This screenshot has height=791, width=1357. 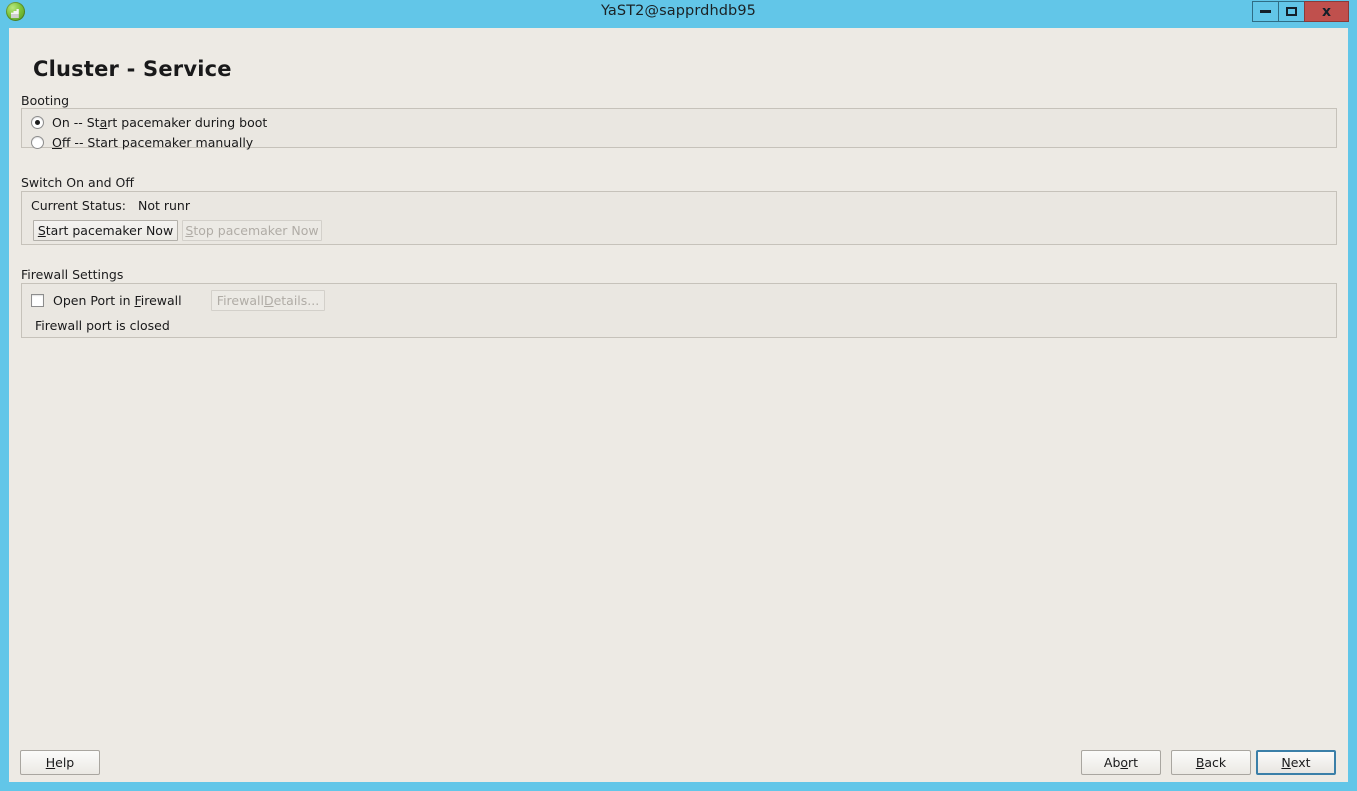 I want to click on maximize-icon, so click(x=1291, y=11).